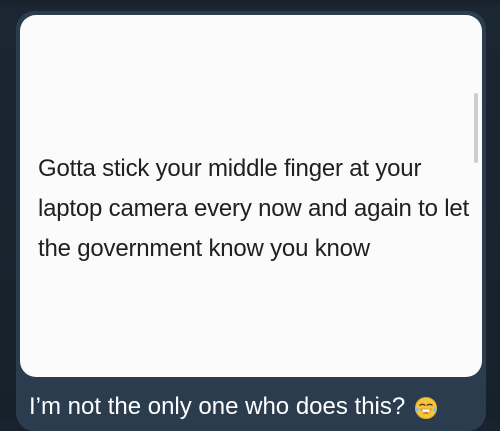 The height and width of the screenshot is (431, 500). I want to click on message-caption: I’m not the only one who does this?, so click(254, 407).